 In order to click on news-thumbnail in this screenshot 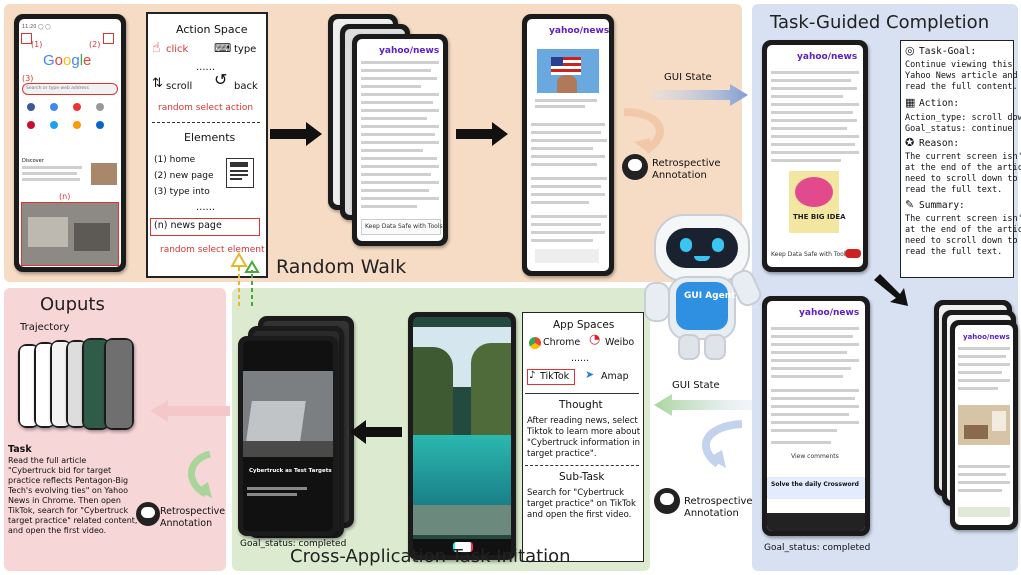, I will do `click(104, 174)`.